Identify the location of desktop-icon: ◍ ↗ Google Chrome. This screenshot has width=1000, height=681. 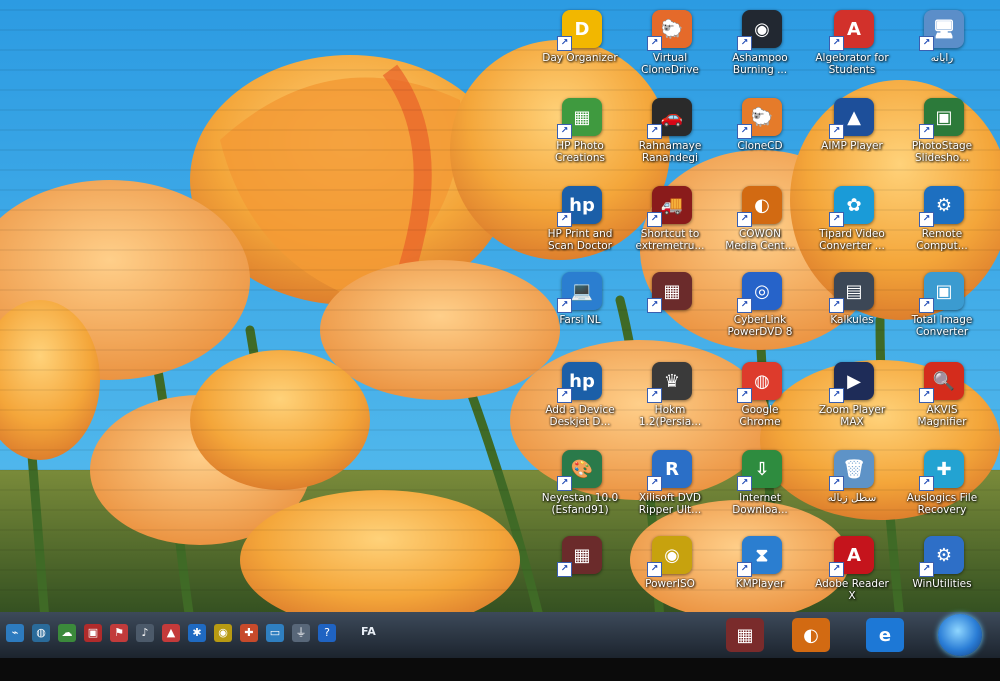
(760, 400).